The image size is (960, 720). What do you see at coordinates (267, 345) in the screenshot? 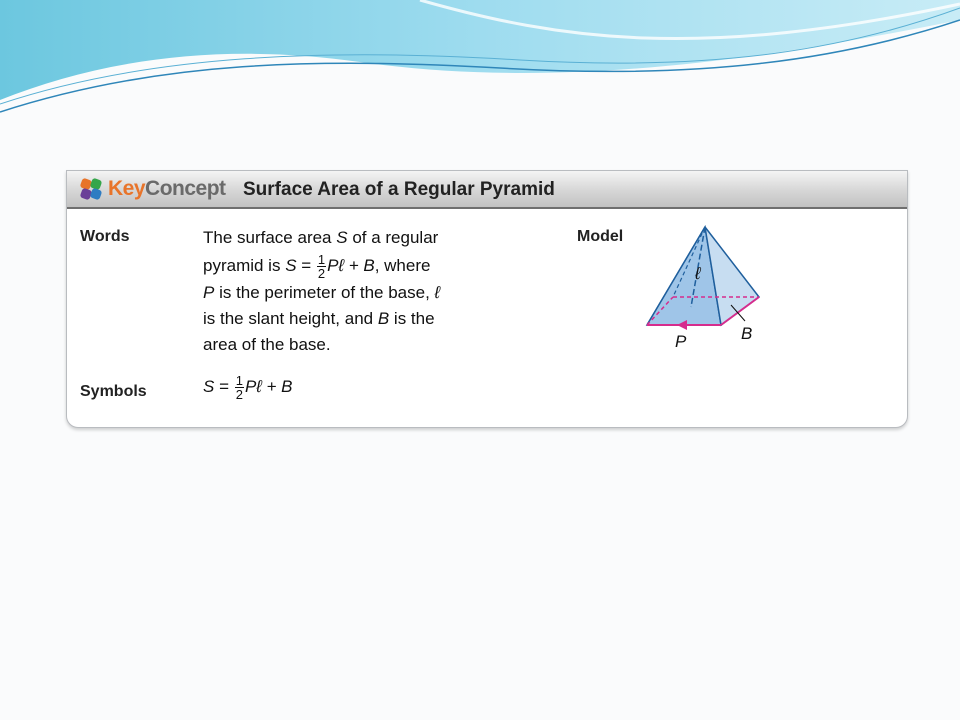
I see `words-line: area of the base.` at bounding box center [267, 345].